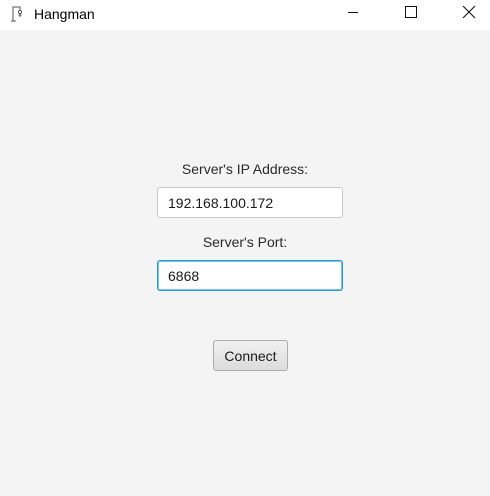 This screenshot has width=490, height=496. I want to click on maximize-button, so click(411, 14).